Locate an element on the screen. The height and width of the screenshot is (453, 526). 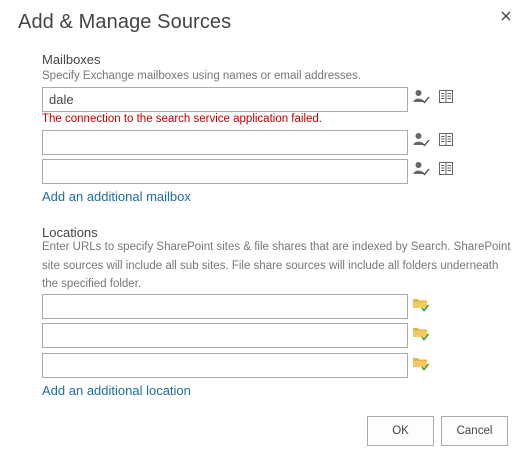
add-location-link: Add an additional location is located at coordinates (116, 390).